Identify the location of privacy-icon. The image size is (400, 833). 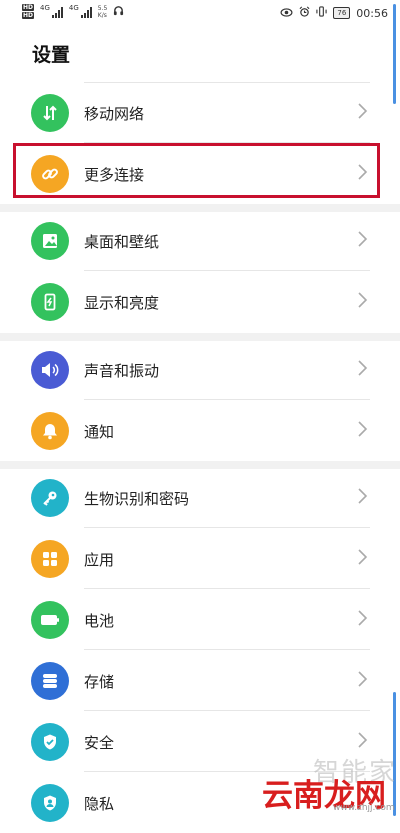
(50, 803).